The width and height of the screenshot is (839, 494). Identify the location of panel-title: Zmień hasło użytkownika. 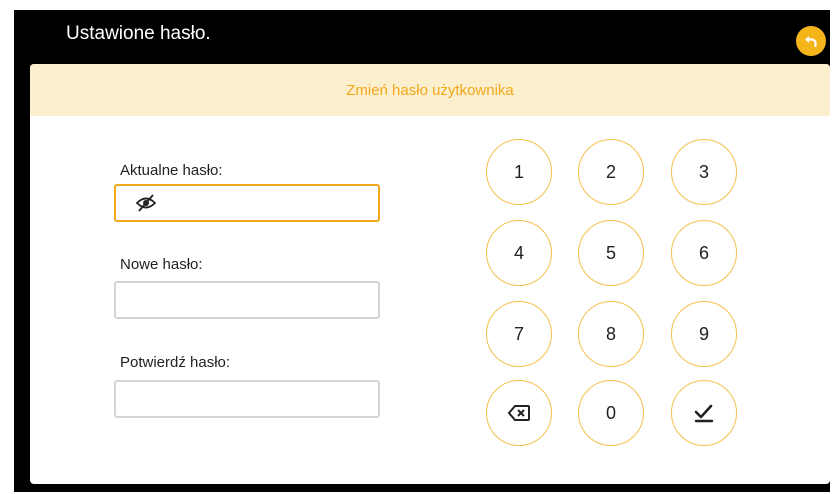
(430, 90).